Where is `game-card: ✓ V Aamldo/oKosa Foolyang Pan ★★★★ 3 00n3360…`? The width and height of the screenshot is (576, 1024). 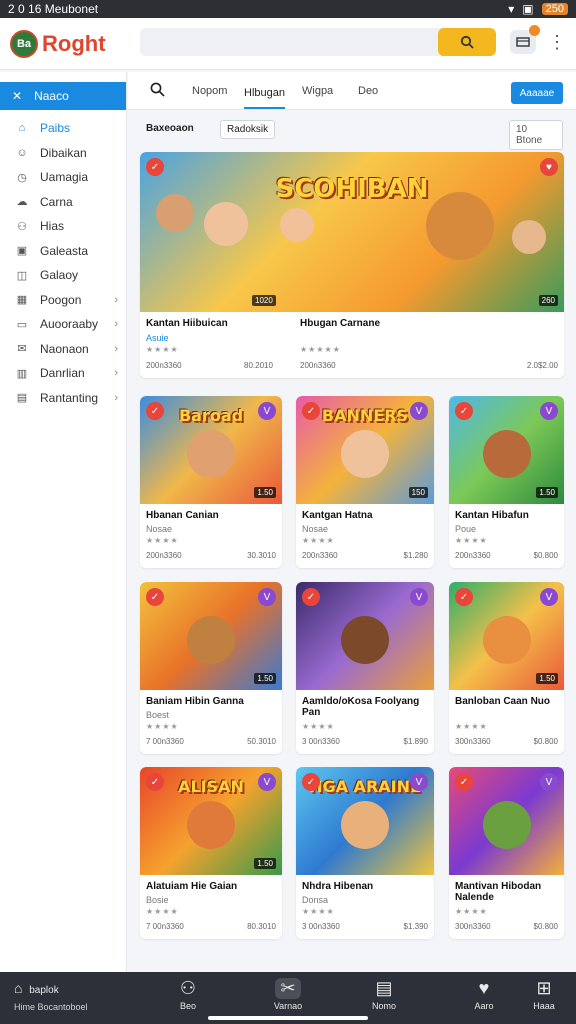
game-card: ✓ V Aamldo/oKosa Foolyang Pan ★★★★ 3 00n3360… is located at coordinates (365, 668).